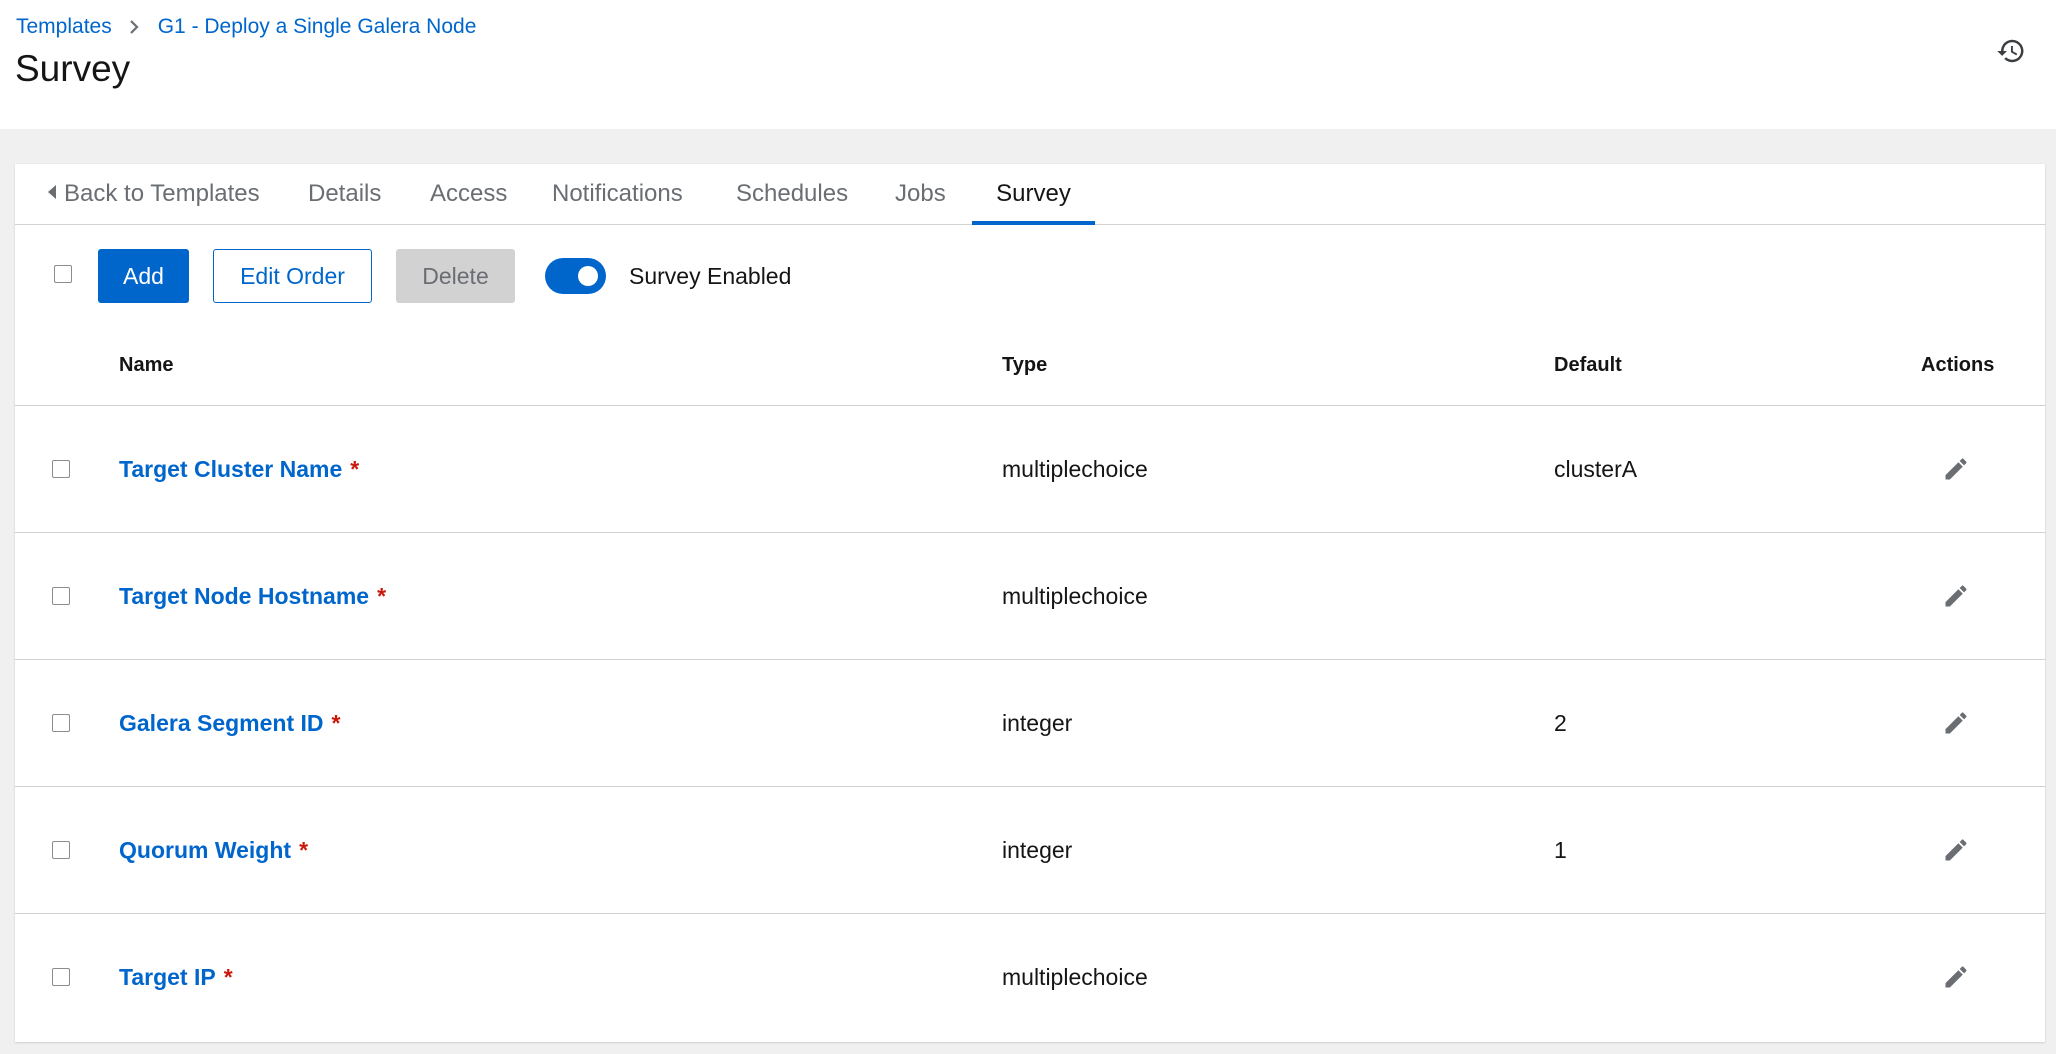  What do you see at coordinates (162, 193) in the screenshot?
I see `tab-label: Back to Templates` at bounding box center [162, 193].